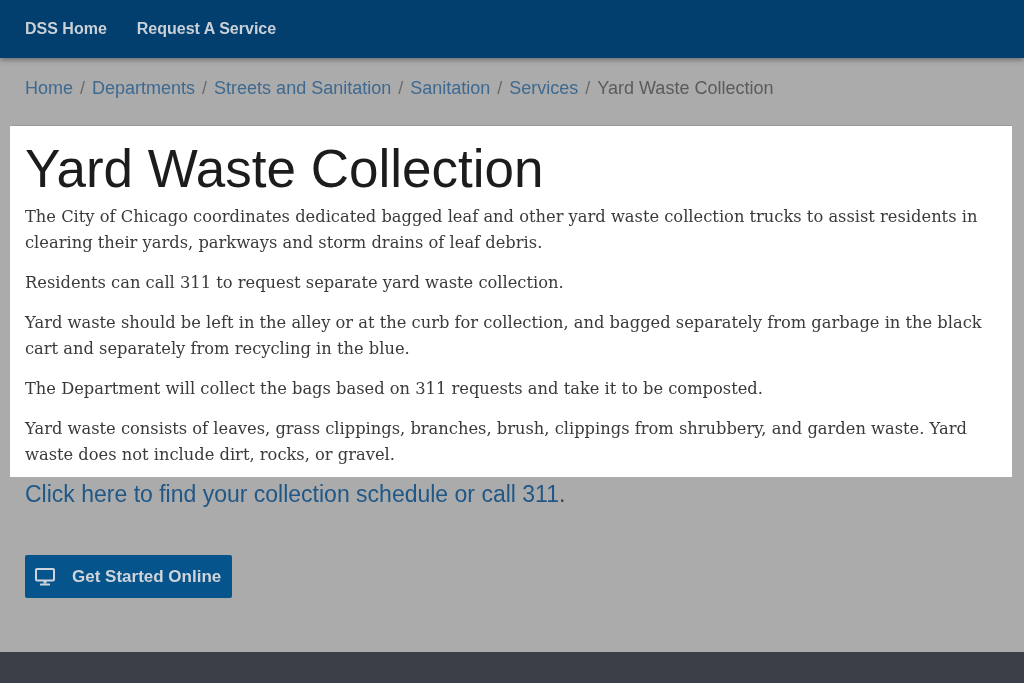 Image resolution: width=1024 pixels, height=683 pixels. What do you see at coordinates (45, 576) in the screenshot?
I see `monitor-icon` at bounding box center [45, 576].